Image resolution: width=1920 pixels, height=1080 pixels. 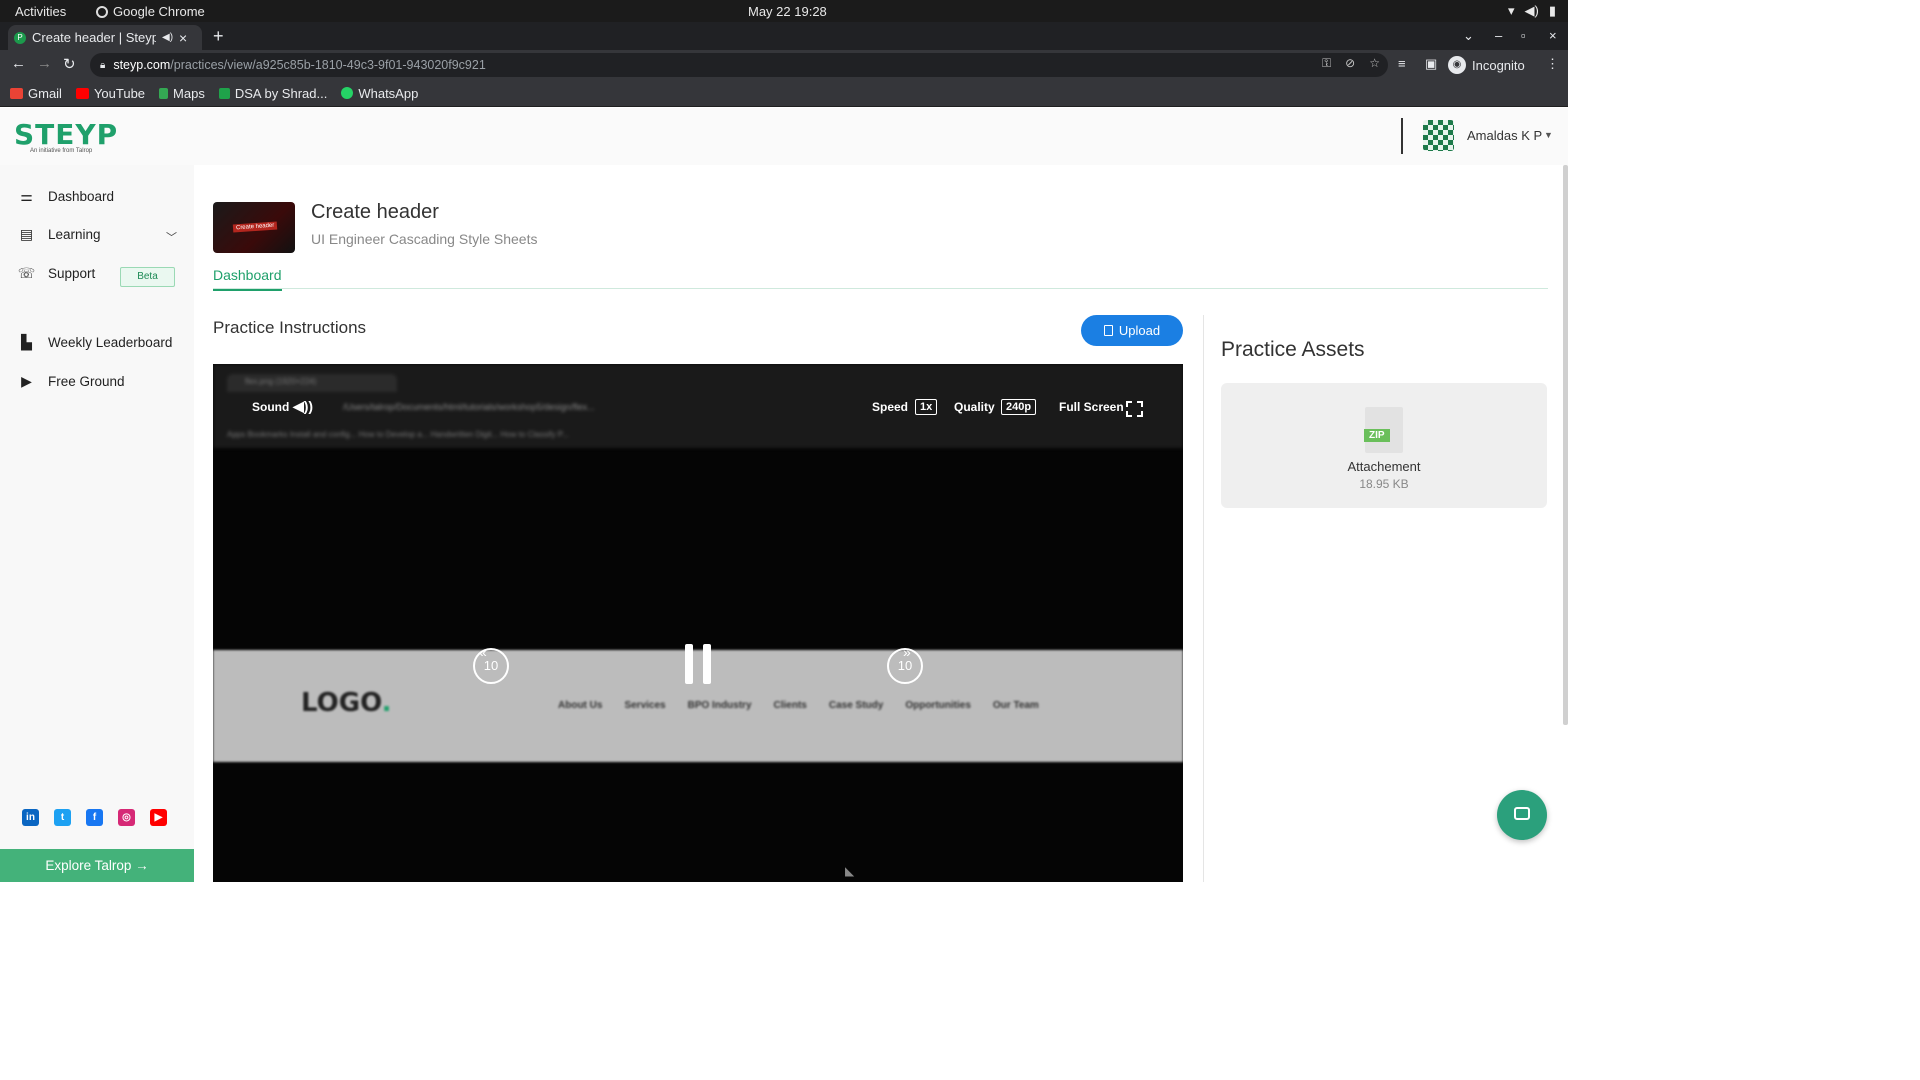 What do you see at coordinates (102, 11) in the screenshot?
I see `chrome-icon` at bounding box center [102, 11].